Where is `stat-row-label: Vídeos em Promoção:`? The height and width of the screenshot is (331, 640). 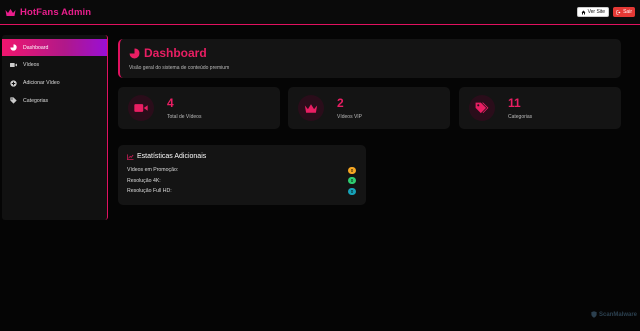 stat-row-label: Vídeos em Promoção: is located at coordinates (153, 170).